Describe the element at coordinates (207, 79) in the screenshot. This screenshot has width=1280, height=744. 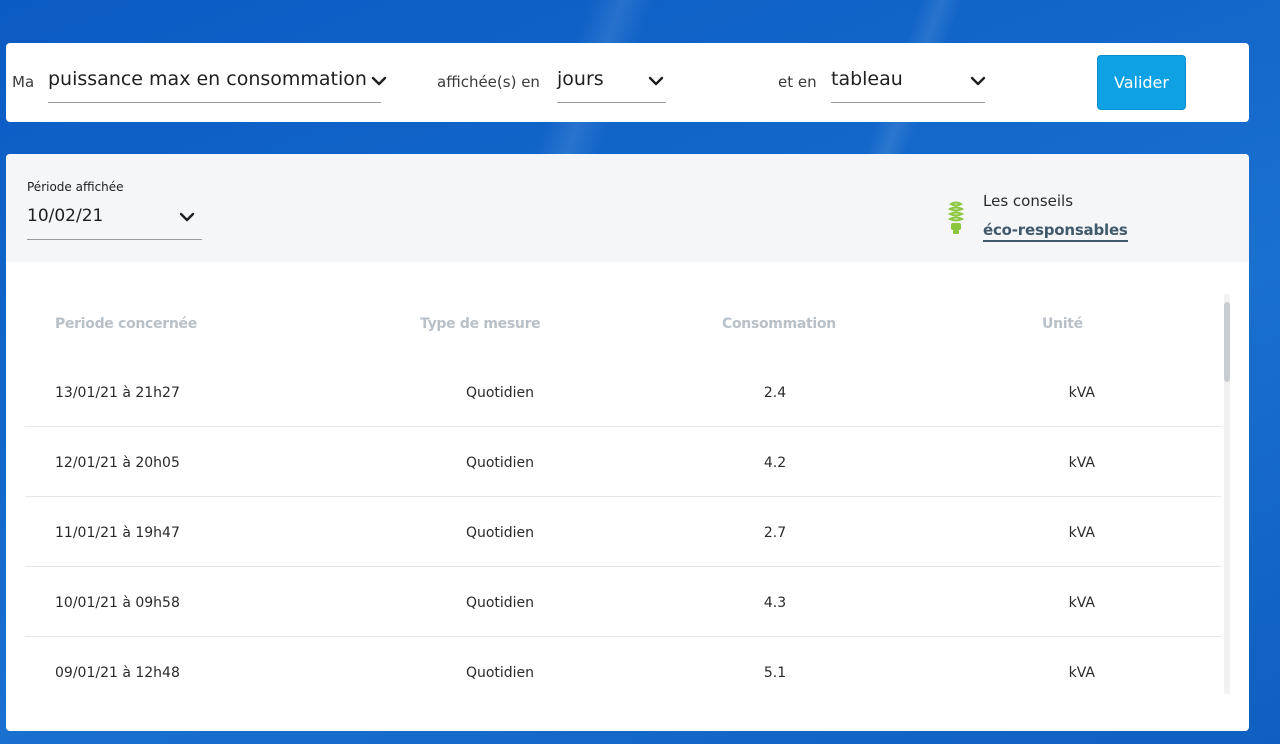
I see `metric-select-value: puissance max en consommation` at that location.